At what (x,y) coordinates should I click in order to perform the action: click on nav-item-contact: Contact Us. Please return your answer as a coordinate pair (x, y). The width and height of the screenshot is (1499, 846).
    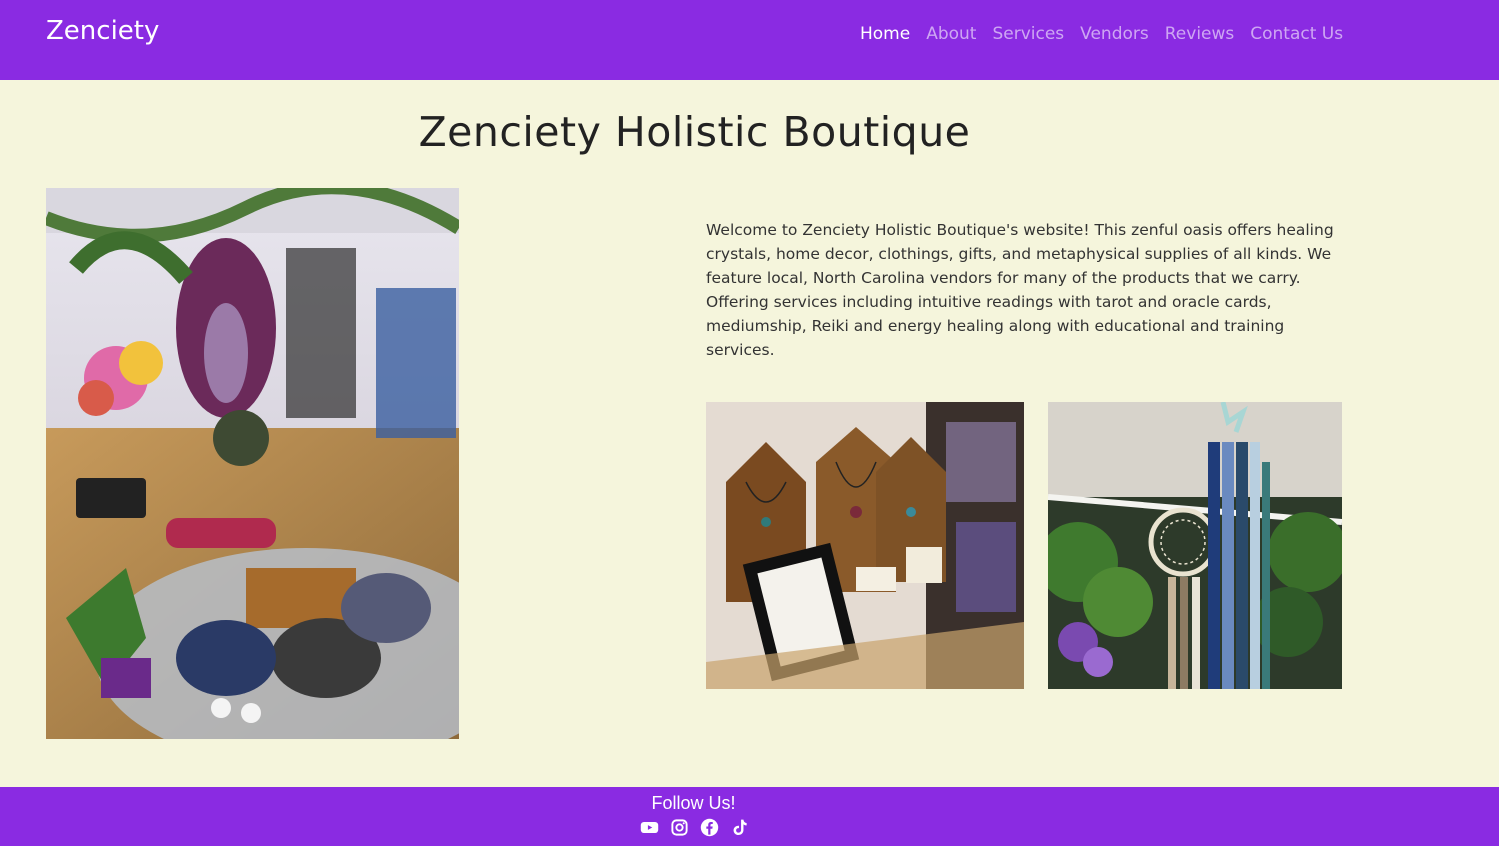
    Looking at the image, I should click on (1296, 34).